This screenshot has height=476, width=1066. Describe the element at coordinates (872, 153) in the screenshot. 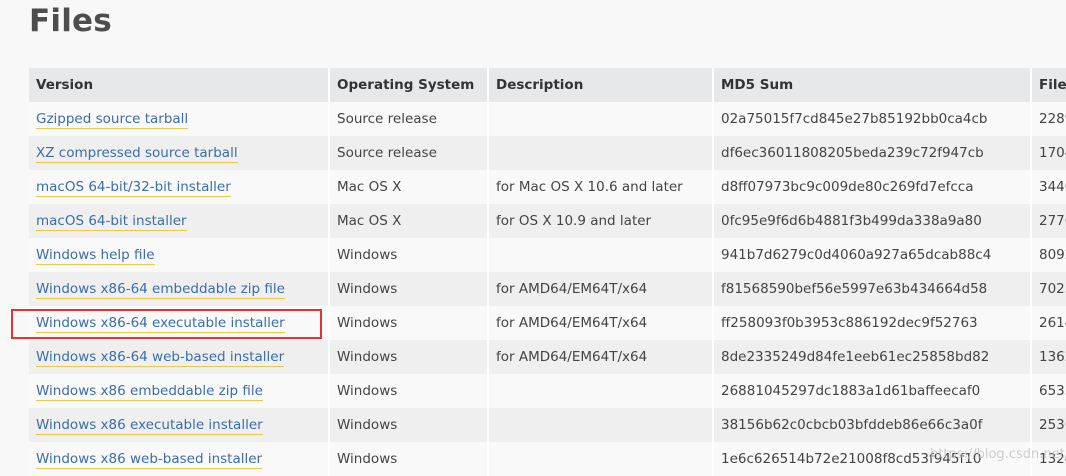

I see `md5-cell: df6ec36011808205beda239c72f947cb` at that location.